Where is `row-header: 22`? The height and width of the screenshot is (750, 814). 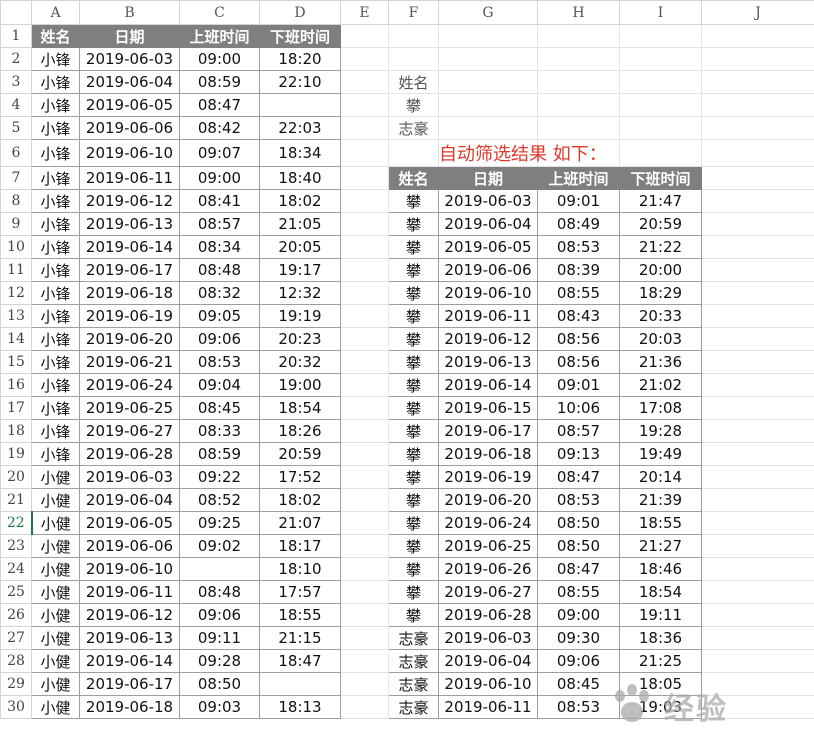 row-header: 22 is located at coordinates (16, 523).